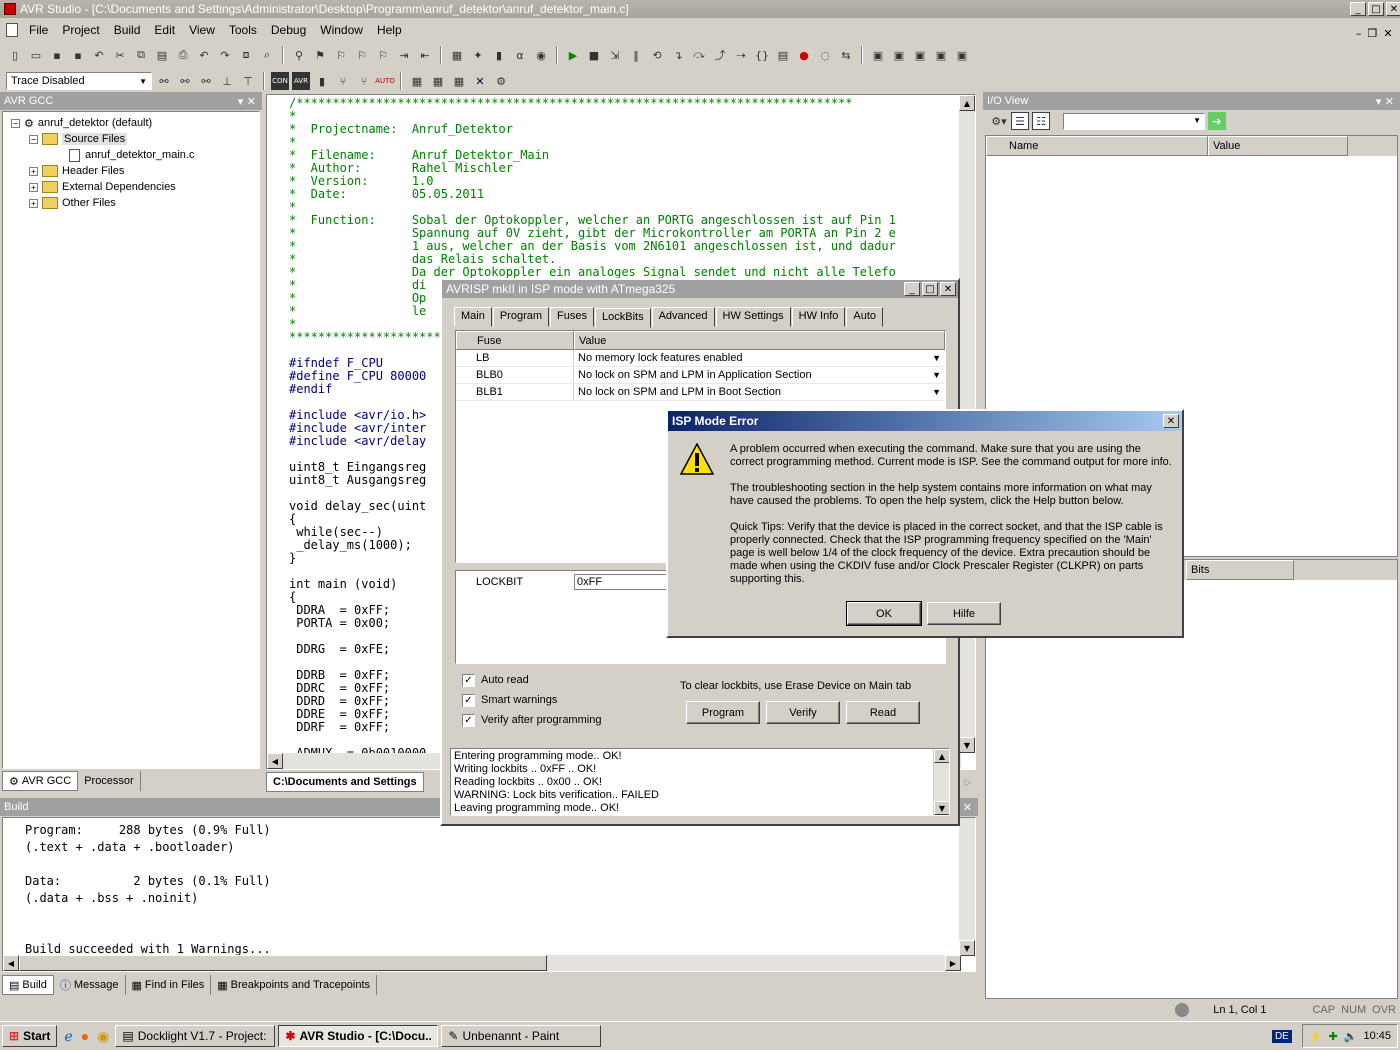 Image resolution: width=1400 pixels, height=1050 pixels. Describe the element at coordinates (135, 203) in the screenshot. I see `tree-other-files: + Other Files` at that location.